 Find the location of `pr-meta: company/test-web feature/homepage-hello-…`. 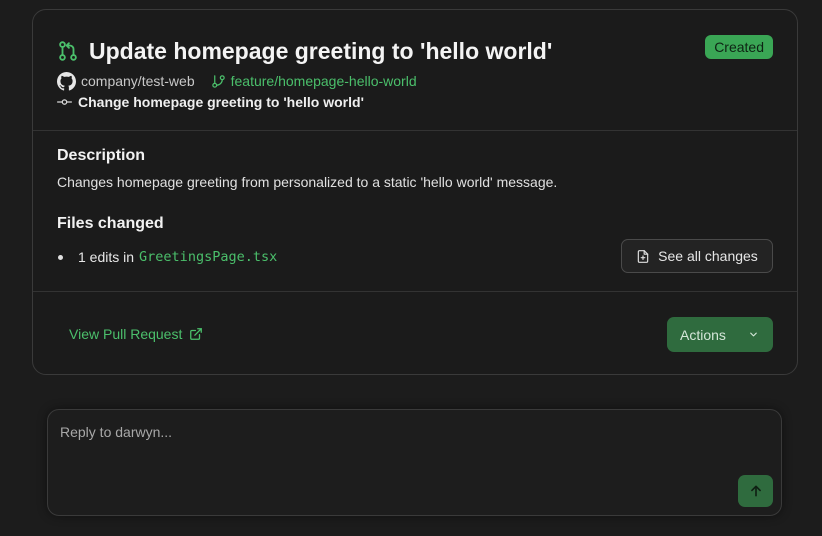

pr-meta: company/test-web feature/homepage-hello-… is located at coordinates (415, 81).